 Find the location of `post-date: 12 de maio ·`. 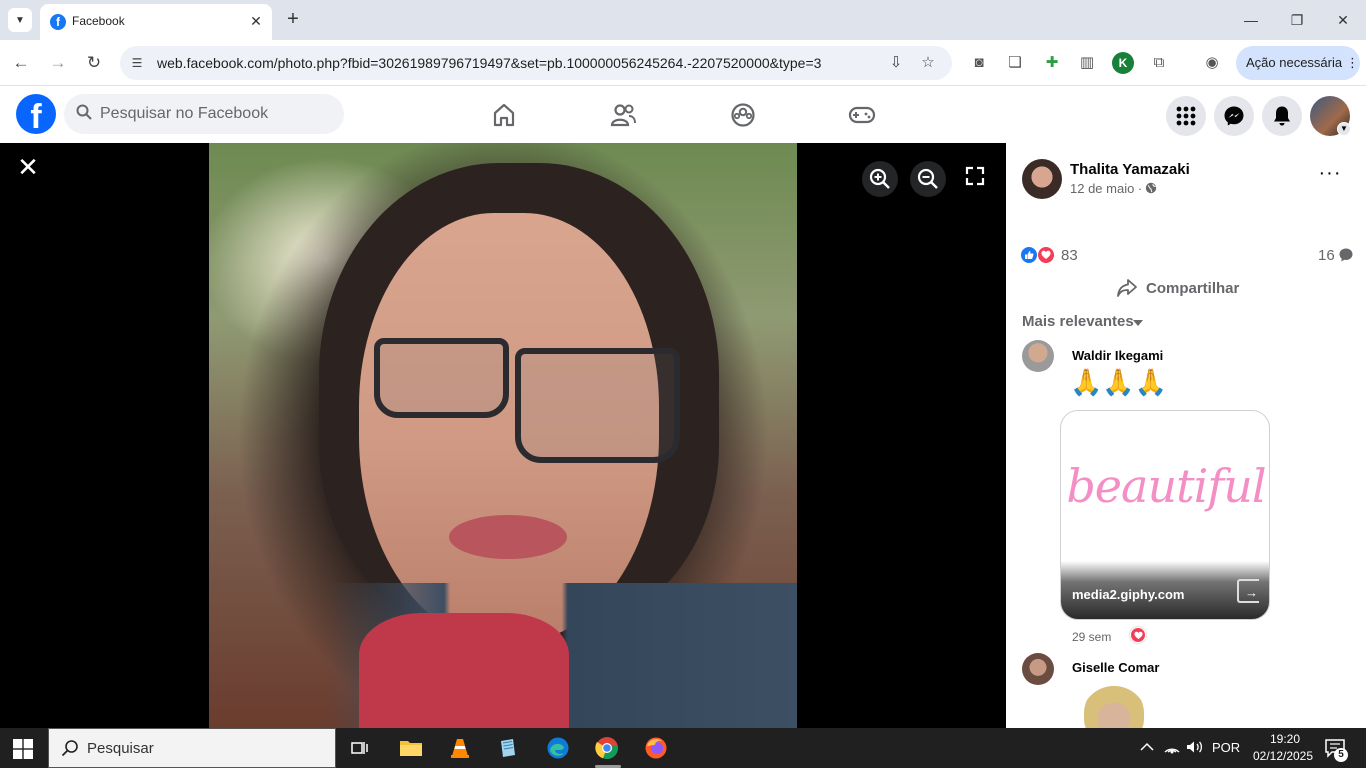

post-date: 12 de maio · is located at coordinates (1106, 188).